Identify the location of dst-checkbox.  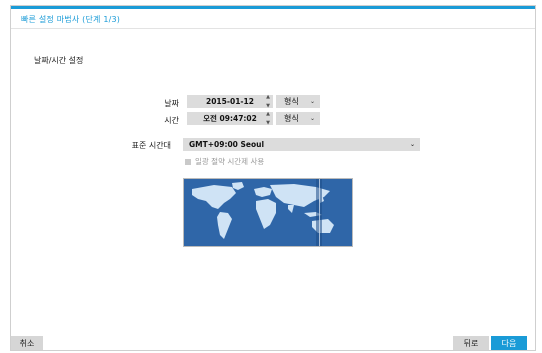
(188, 161).